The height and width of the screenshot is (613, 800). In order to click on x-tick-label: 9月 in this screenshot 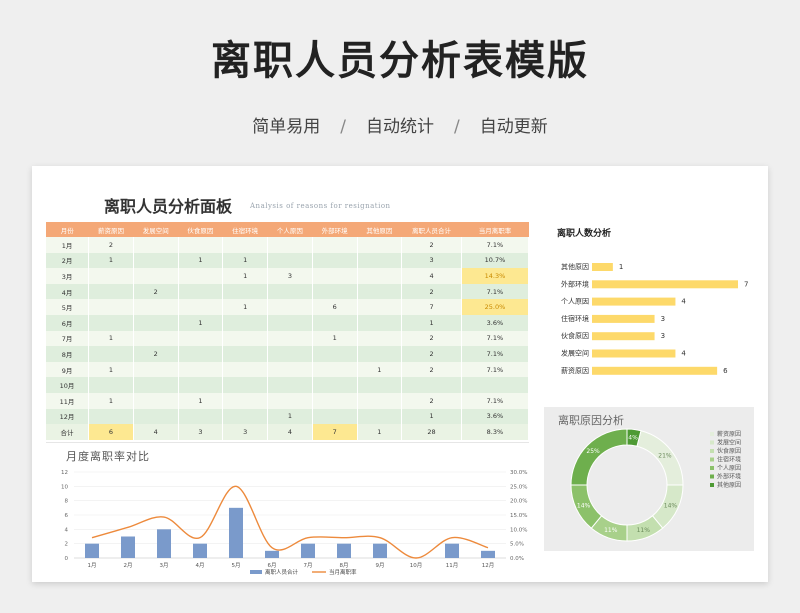, I will do `click(380, 565)`.